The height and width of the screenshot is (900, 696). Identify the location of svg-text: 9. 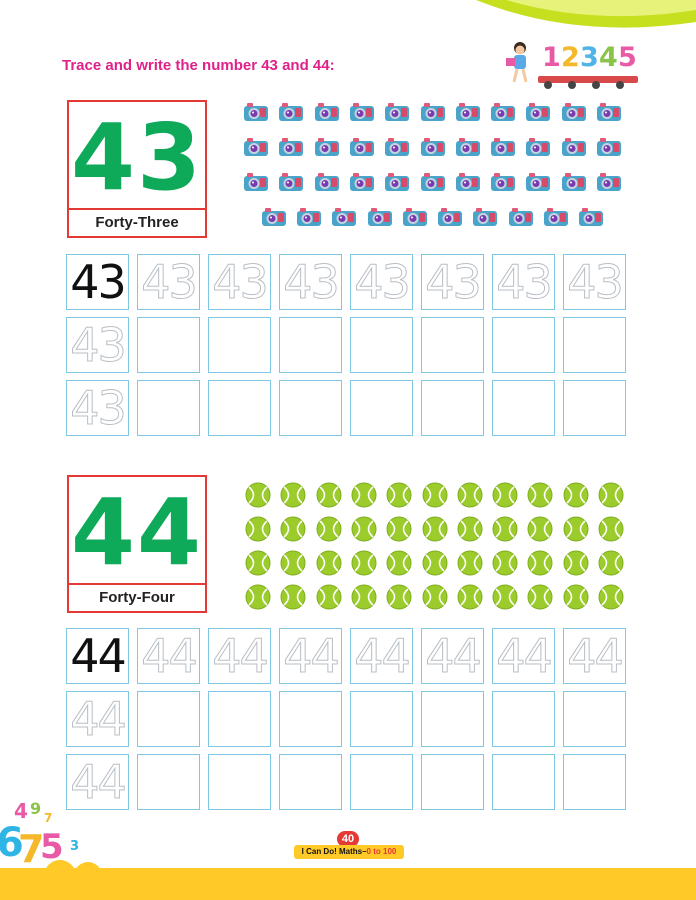
(35, 808).